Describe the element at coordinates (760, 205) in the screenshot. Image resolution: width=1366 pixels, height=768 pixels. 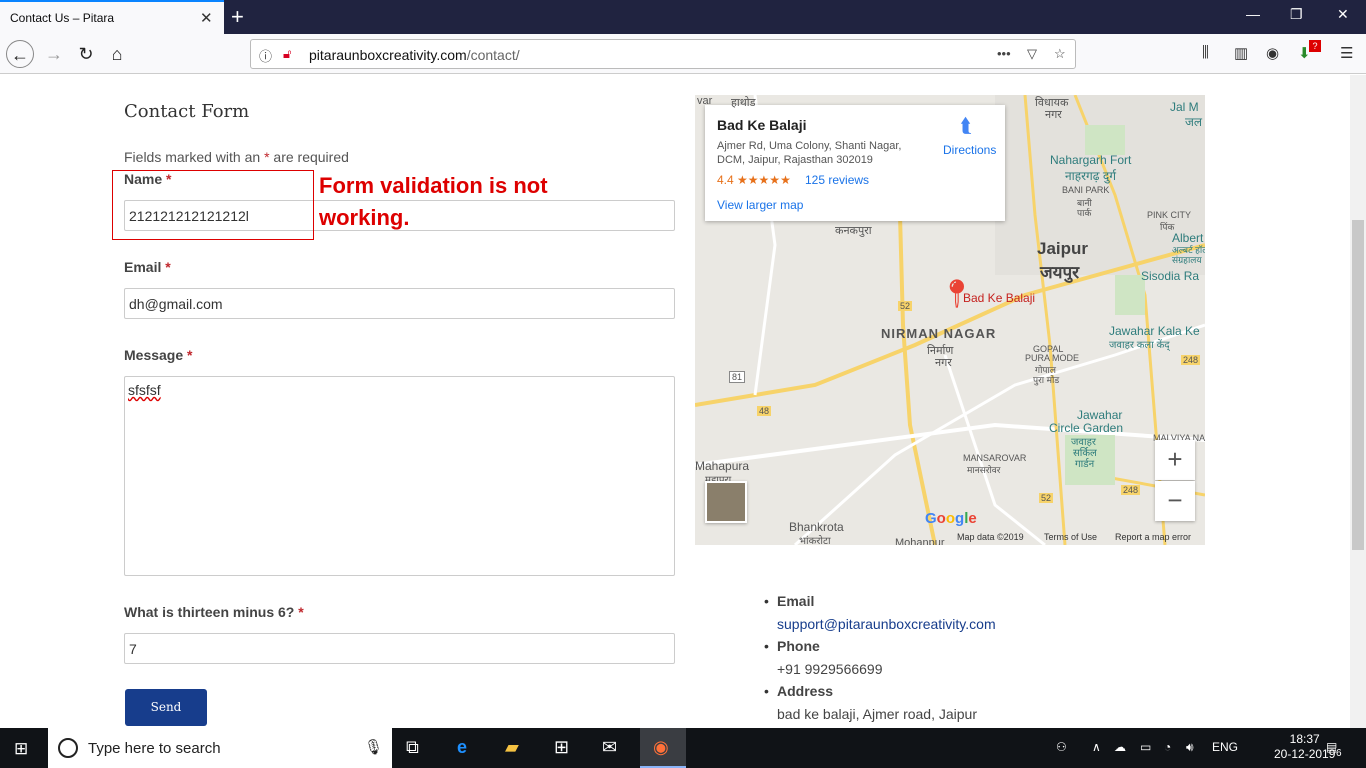
I see `view-larger-map-link: View larger map` at that location.